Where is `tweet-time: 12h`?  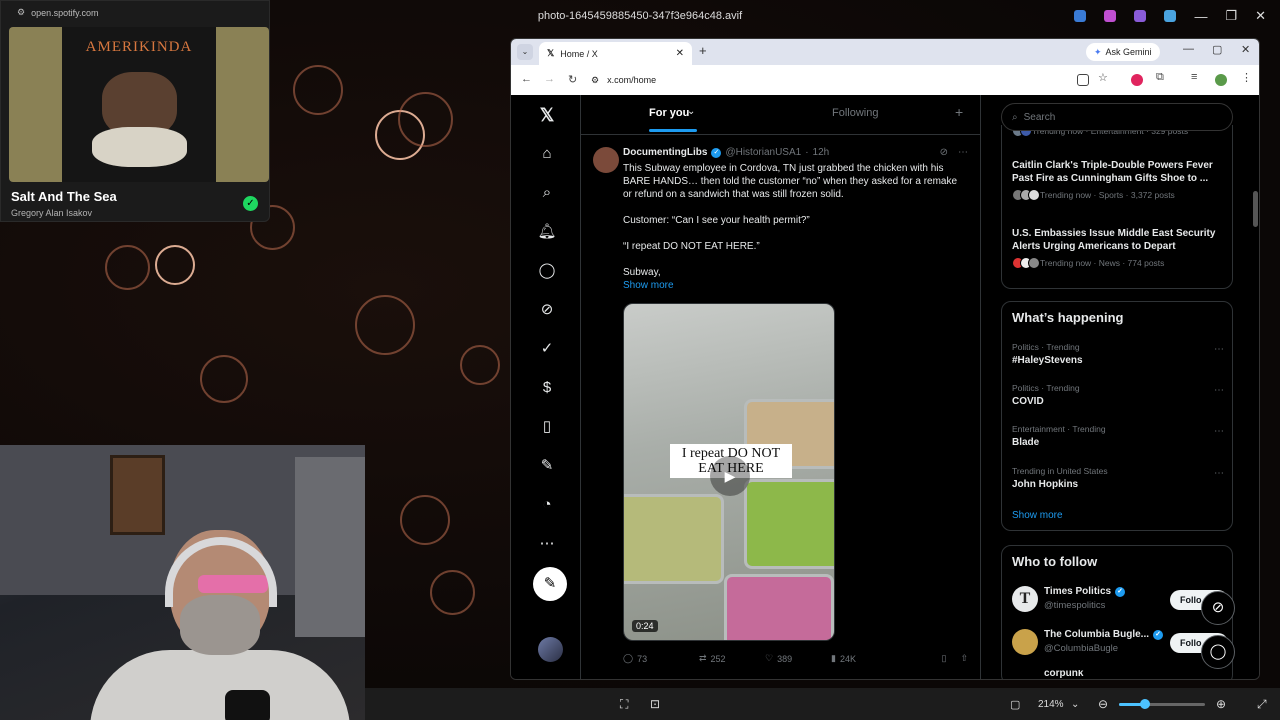 tweet-time: 12h is located at coordinates (821, 152).